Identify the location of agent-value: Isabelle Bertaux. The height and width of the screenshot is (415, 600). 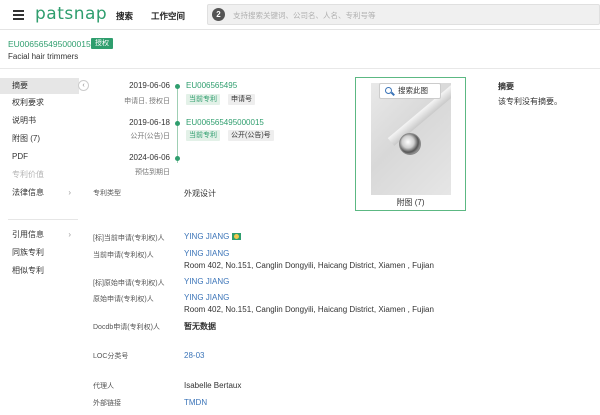
(213, 385).